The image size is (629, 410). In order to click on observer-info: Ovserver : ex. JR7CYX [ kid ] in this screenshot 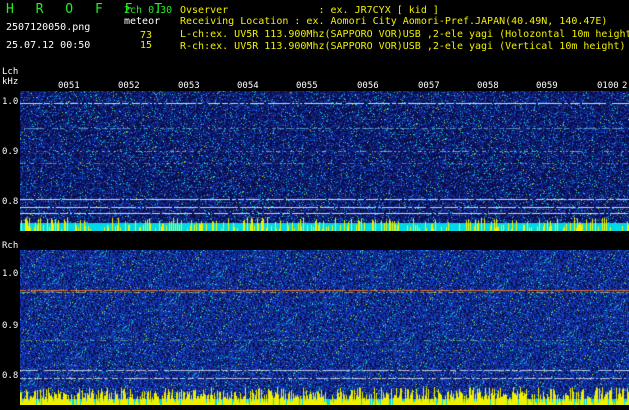, I will do `click(309, 10)`.